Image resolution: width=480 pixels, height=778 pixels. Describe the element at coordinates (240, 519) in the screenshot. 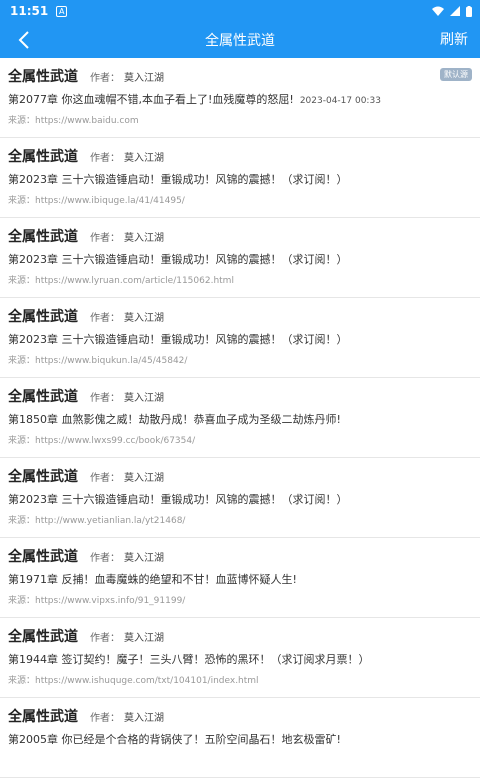

I see `source-line: 来源：http://www.yetianlian.la/yt21468/` at that location.